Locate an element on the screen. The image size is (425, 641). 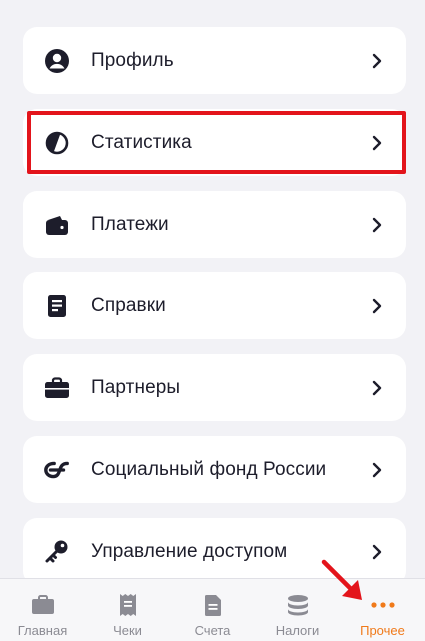
tab-invoices: Счета is located at coordinates (212, 610).